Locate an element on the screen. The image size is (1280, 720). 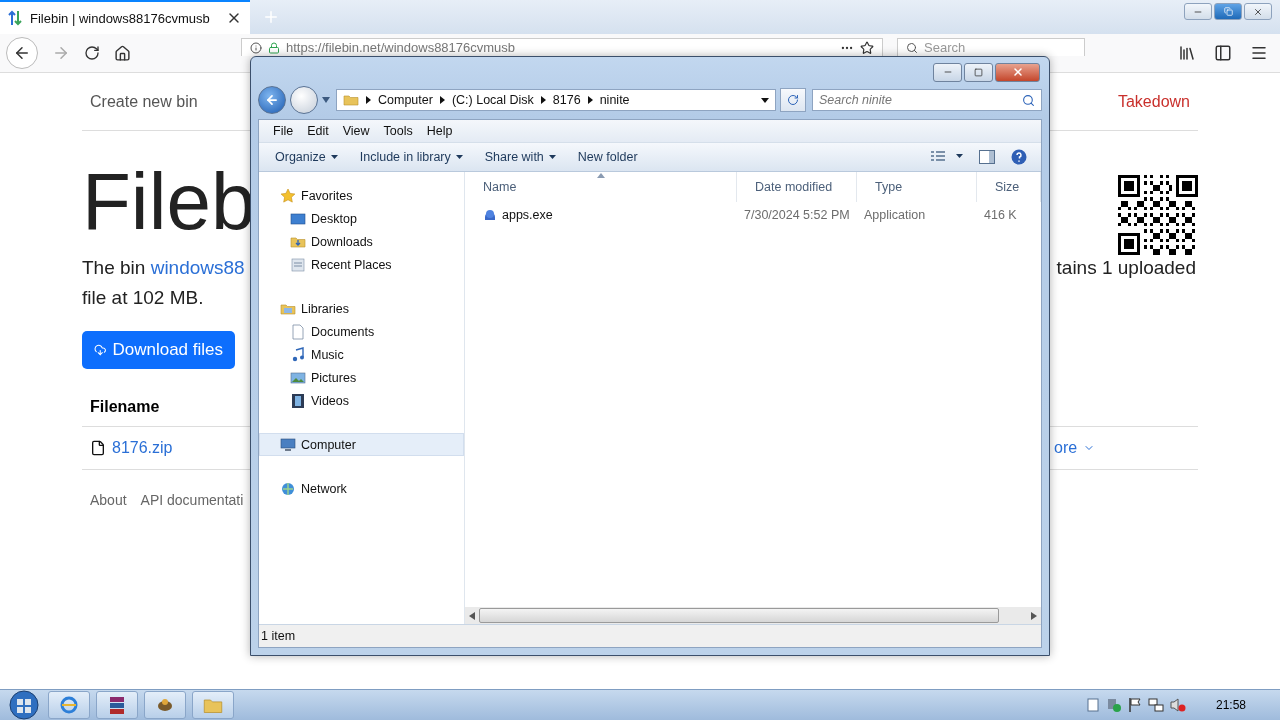
menu-item: File is located at coordinates (283, 131).